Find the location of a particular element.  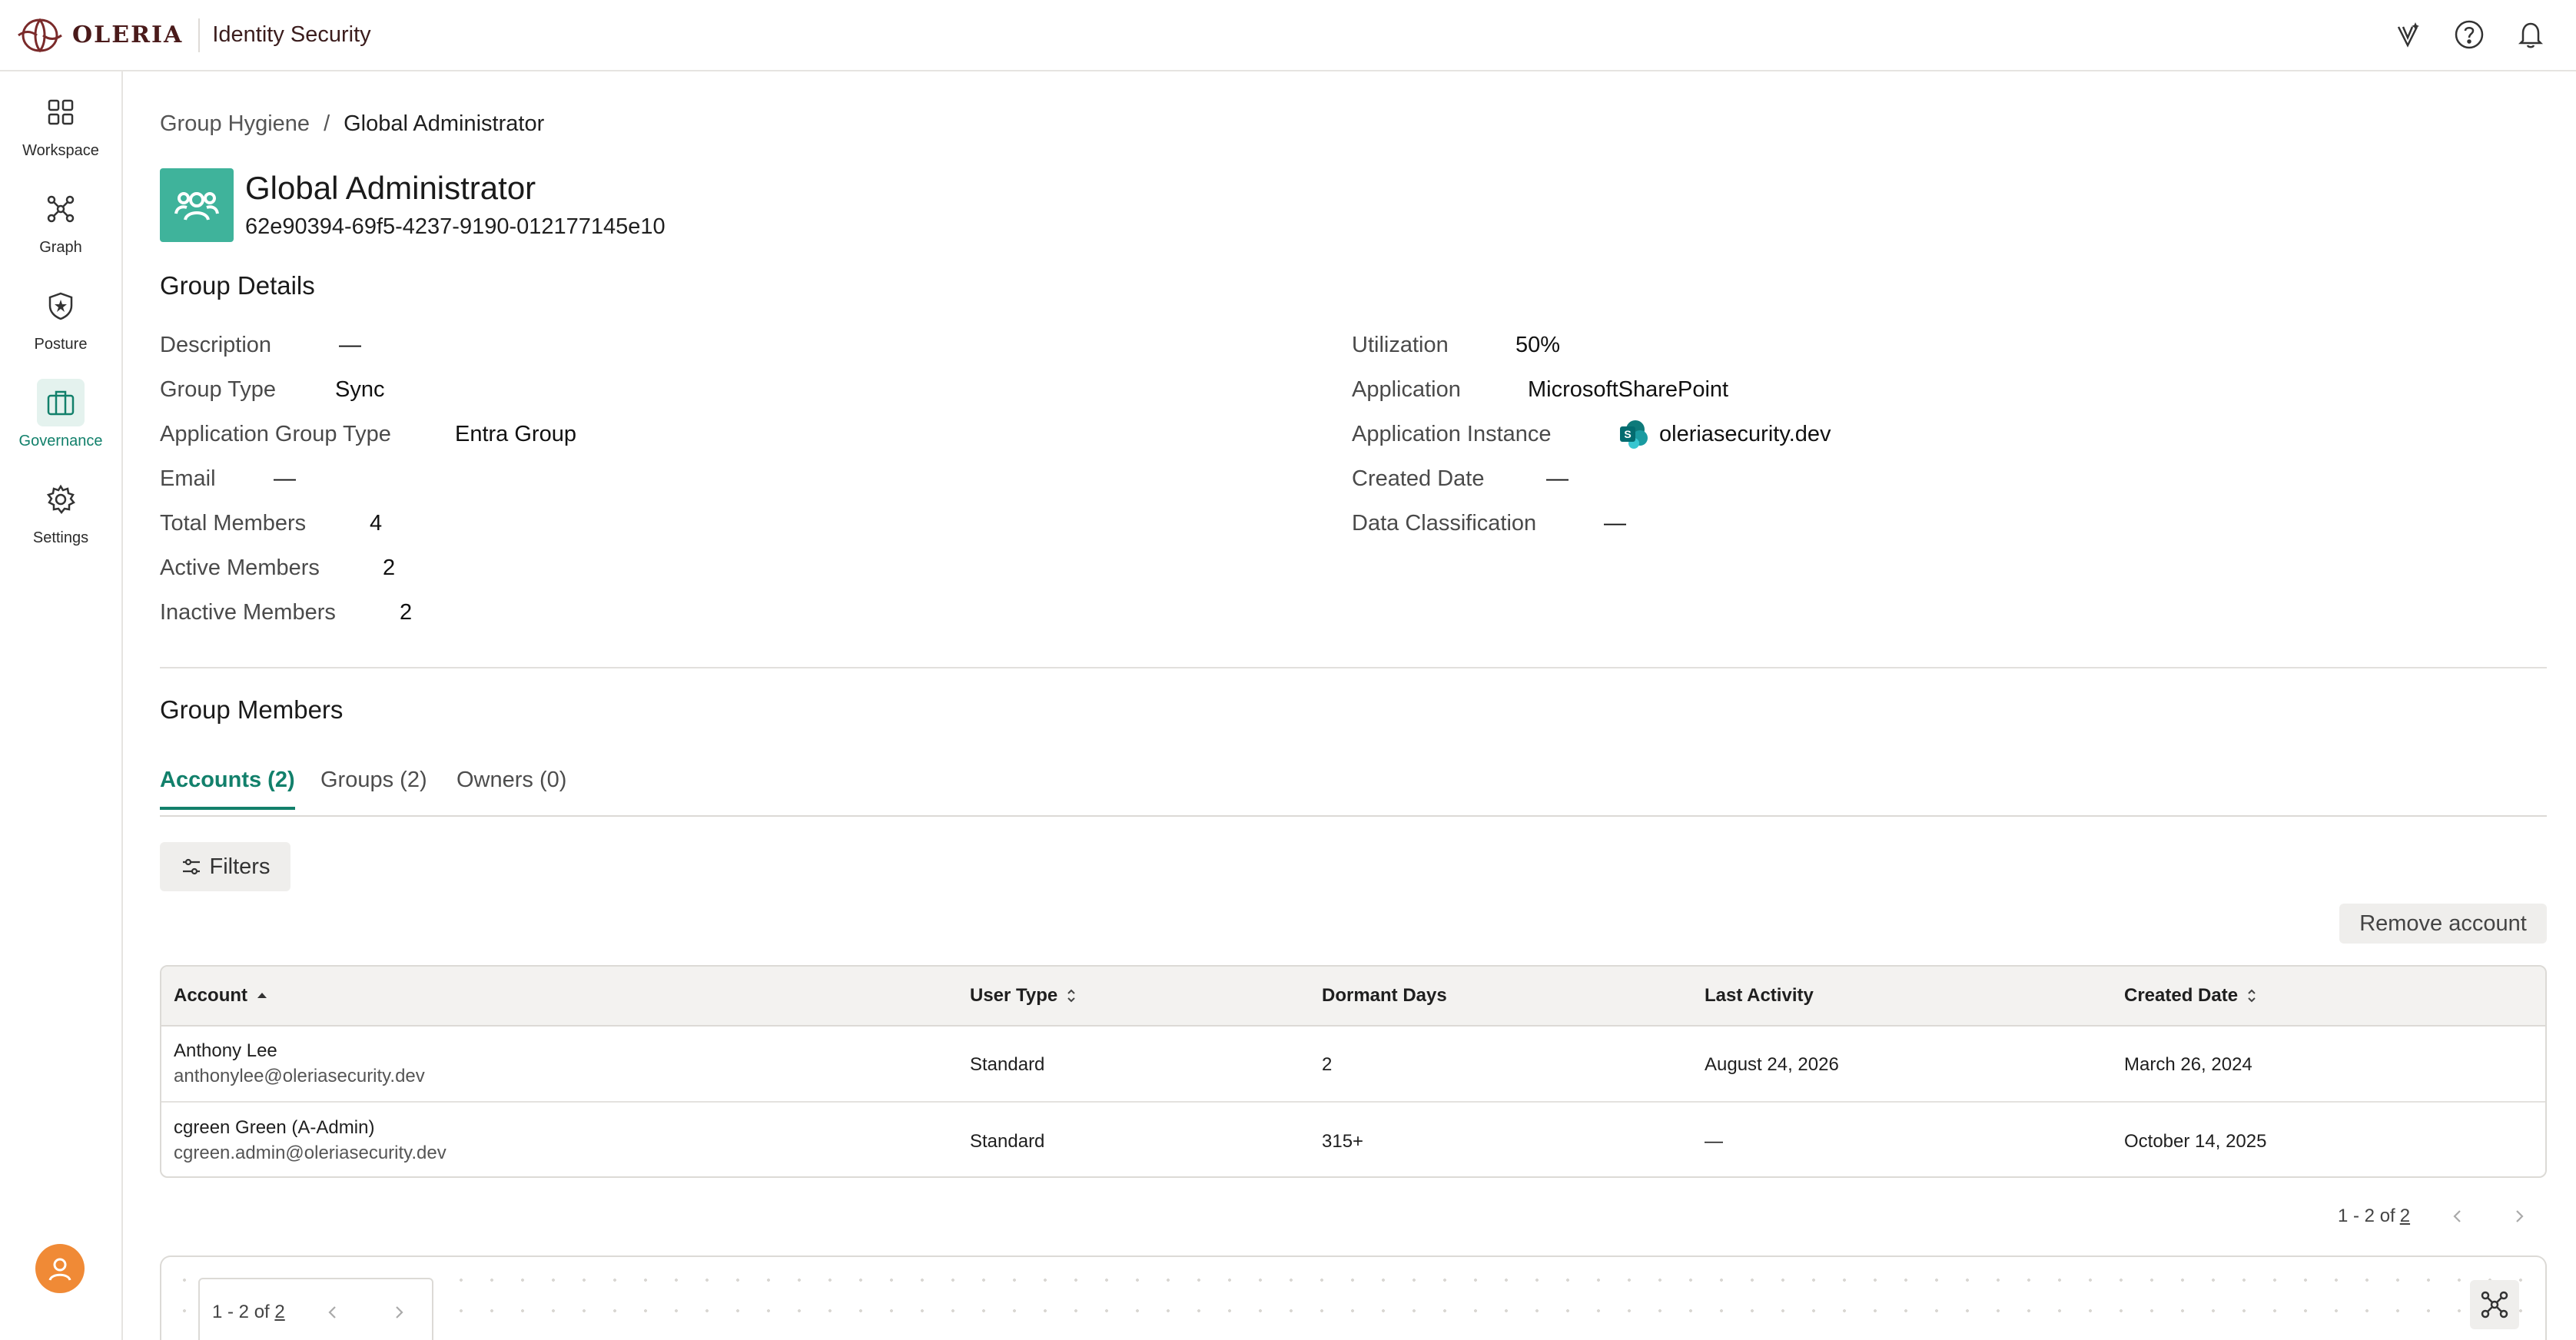

column-label: Dormant Days is located at coordinates (1384, 995).